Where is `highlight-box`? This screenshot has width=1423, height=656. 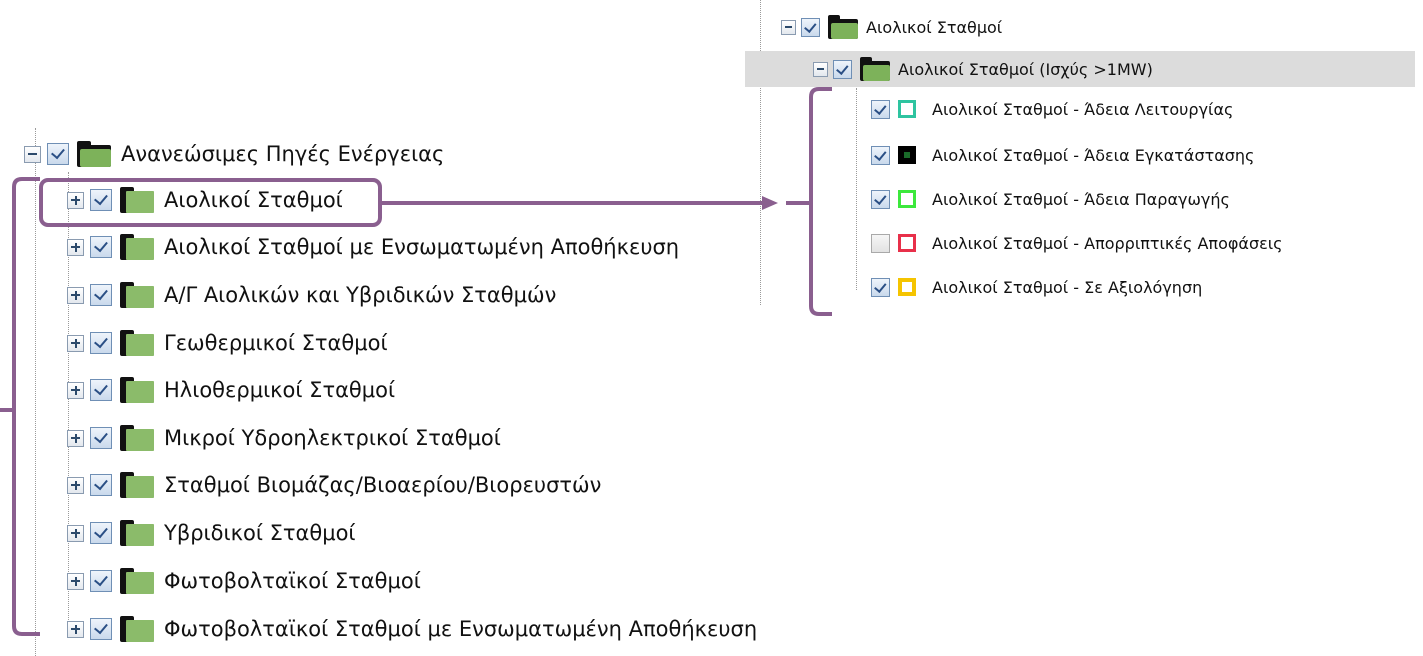 highlight-box is located at coordinates (210, 202).